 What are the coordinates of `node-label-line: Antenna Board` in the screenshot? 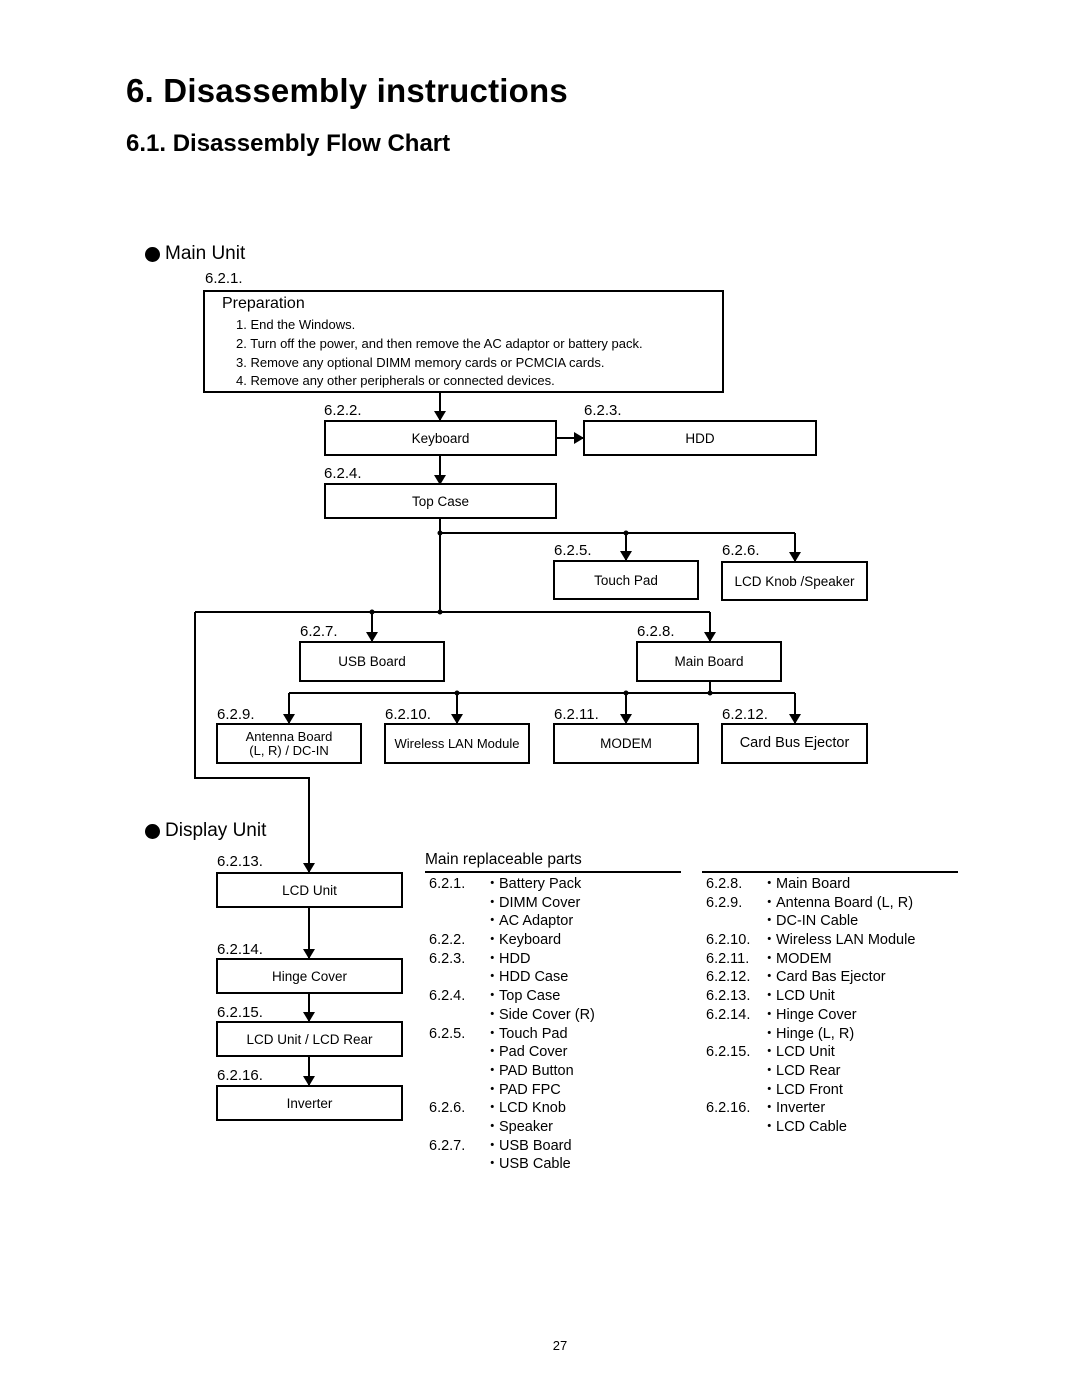 It's located at (289, 736).